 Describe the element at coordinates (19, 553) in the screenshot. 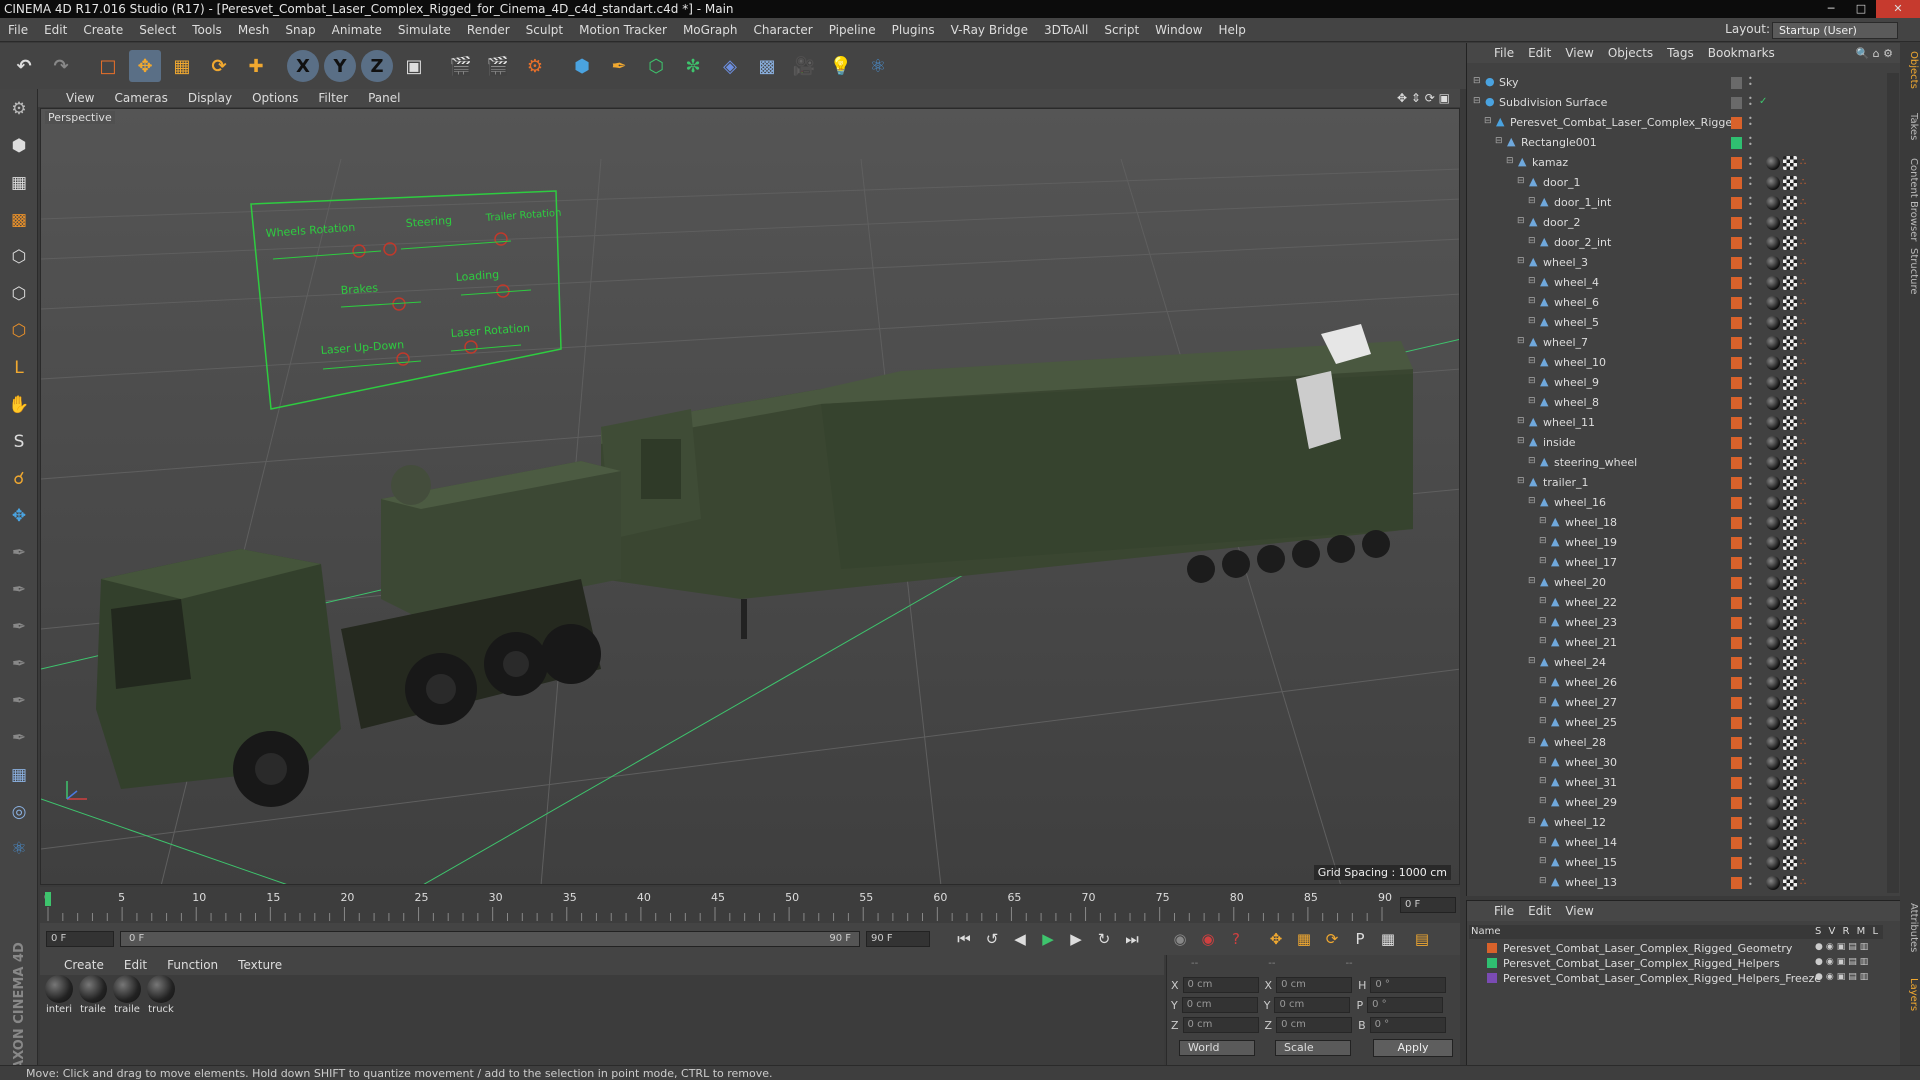

I see `brush-icon: ✒` at that location.